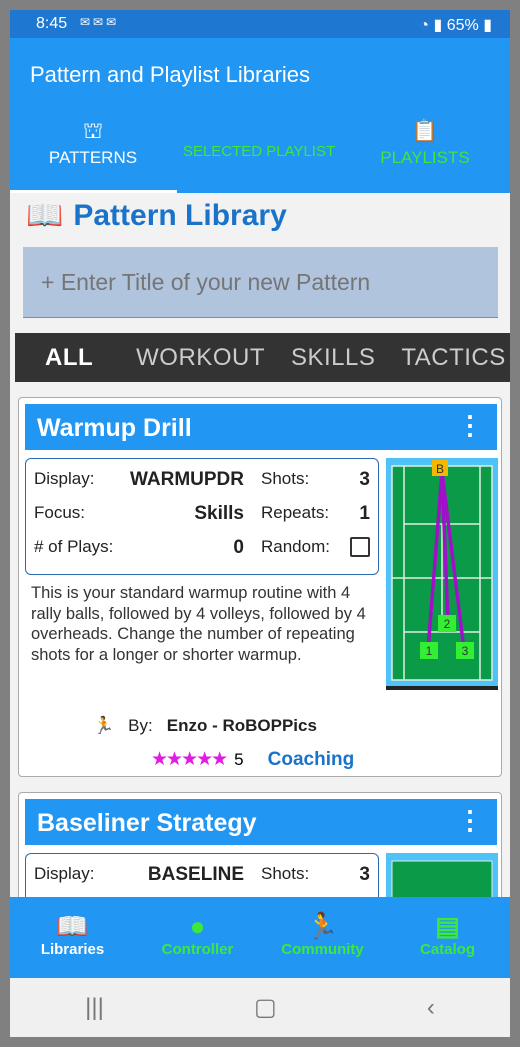  Describe the element at coordinates (52, 23) in the screenshot. I see `status-time: 8:45` at that location.